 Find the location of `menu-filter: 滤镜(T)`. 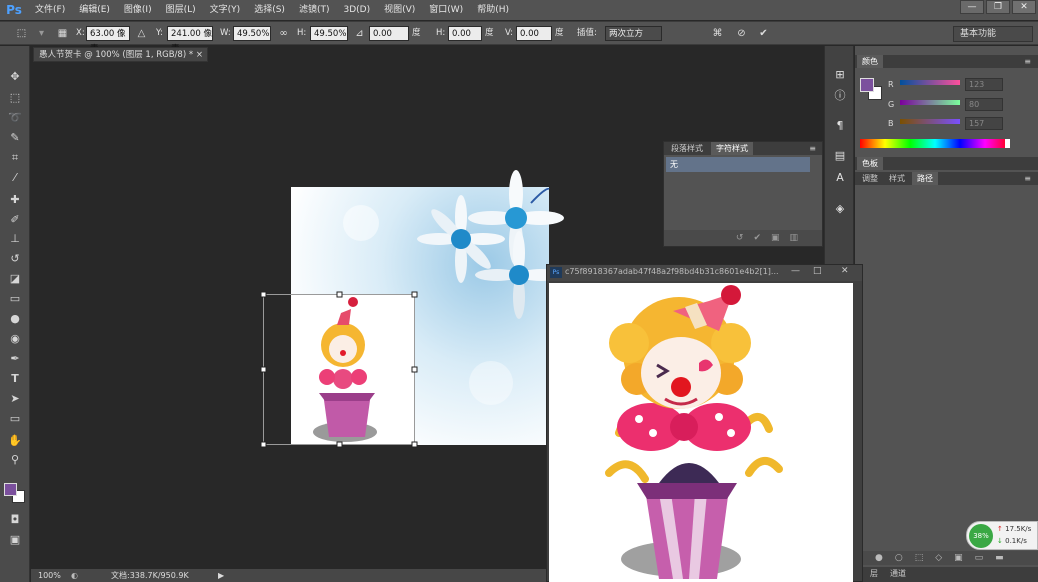

menu-filter: 滤镜(T) is located at coordinates (314, 10).